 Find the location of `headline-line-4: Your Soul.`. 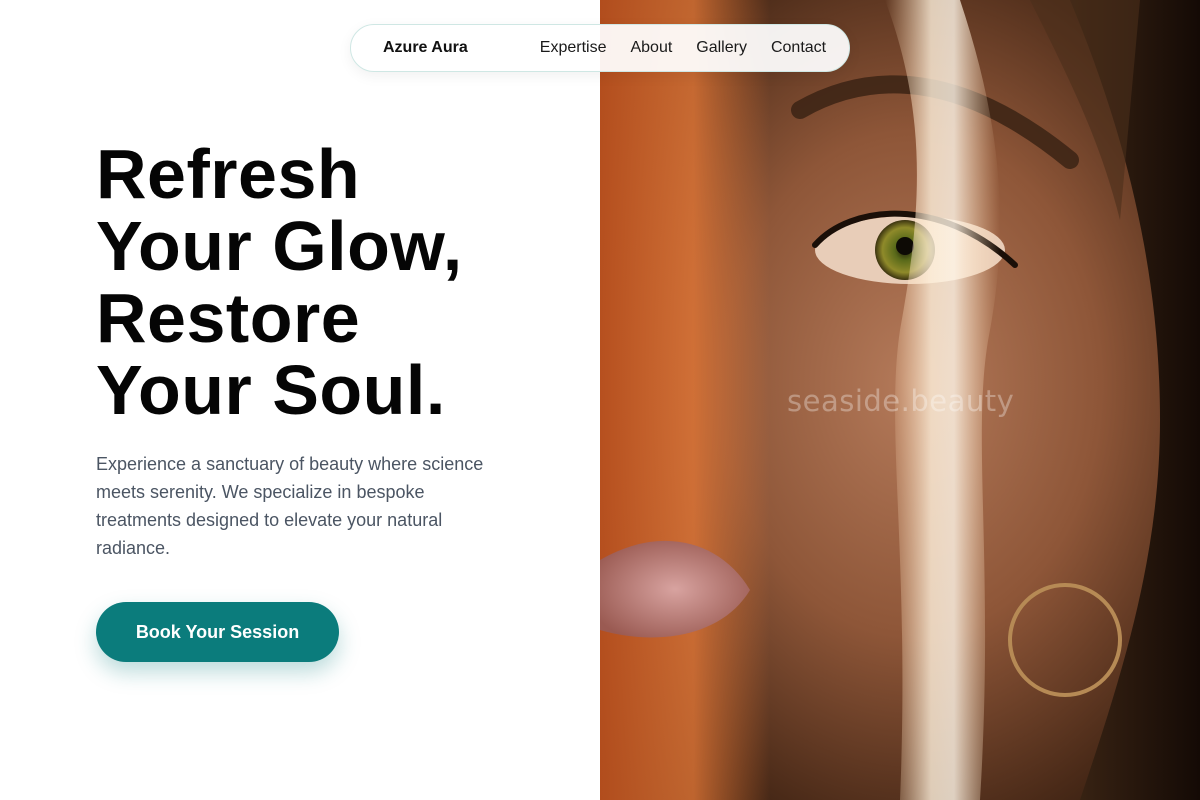

headline-line-4: Your Soul. is located at coordinates (271, 390).